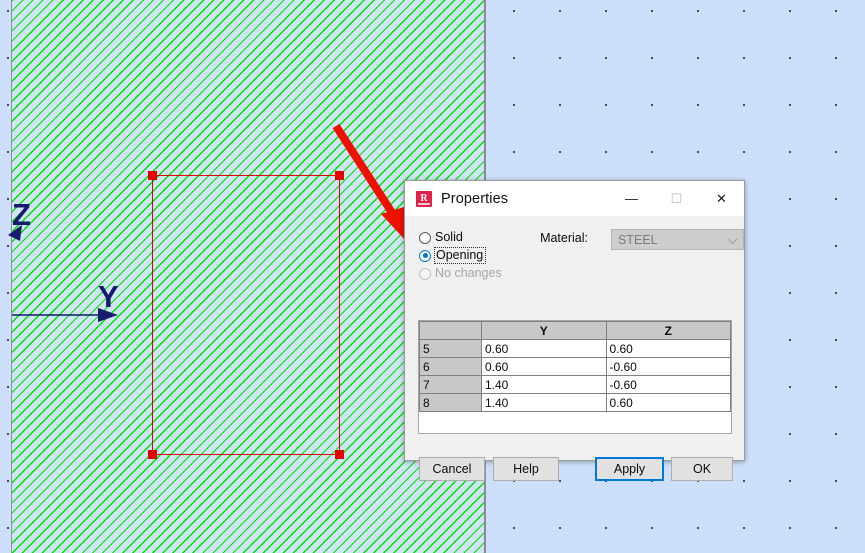  Describe the element at coordinates (475, 198) in the screenshot. I see `dialog-title: Properties` at that location.